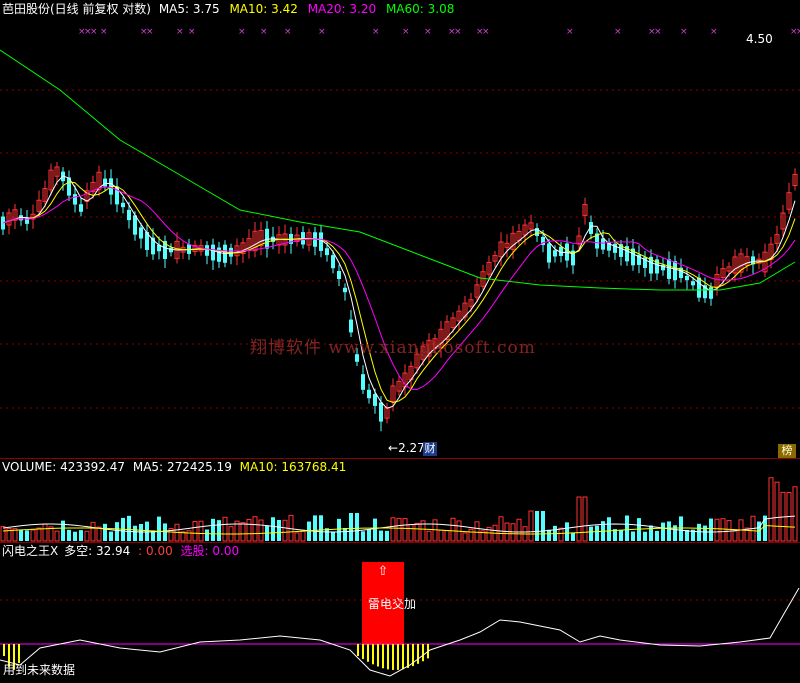 The image size is (800, 683). I want to click on indicator-lines-group, so click(400, 632).